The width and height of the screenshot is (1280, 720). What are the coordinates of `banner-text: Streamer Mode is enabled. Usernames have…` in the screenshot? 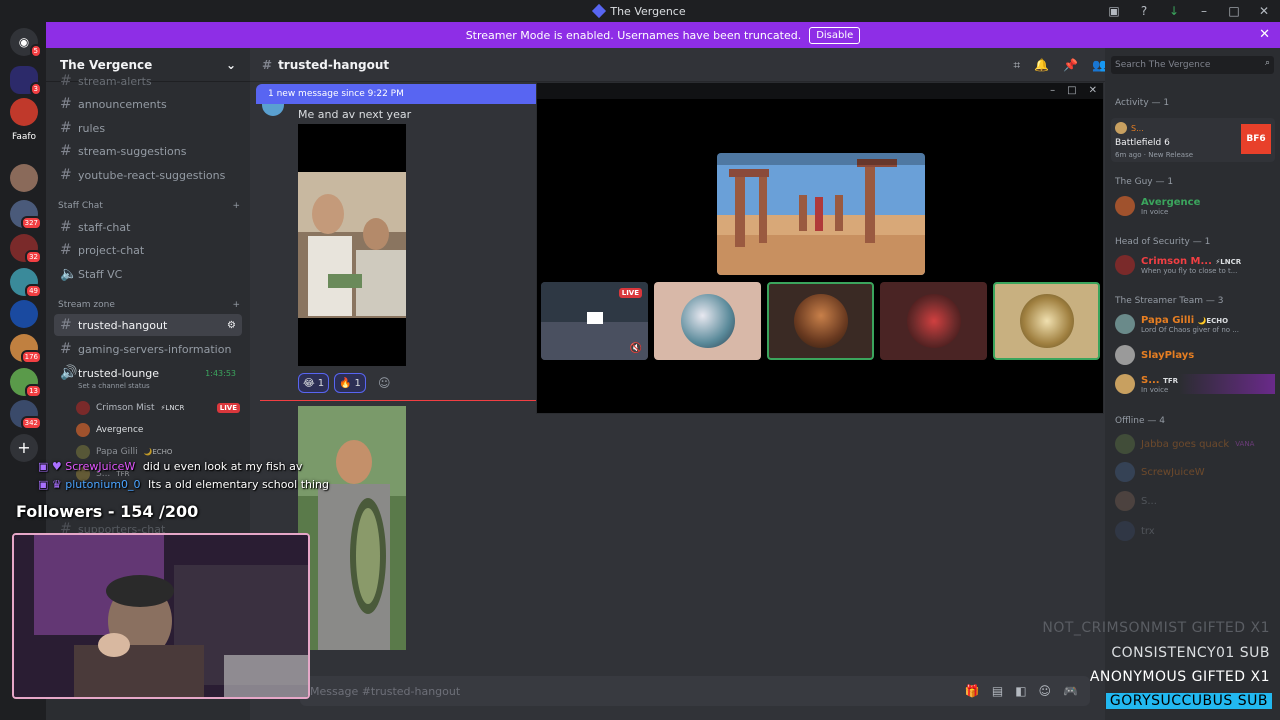 It's located at (633, 35).